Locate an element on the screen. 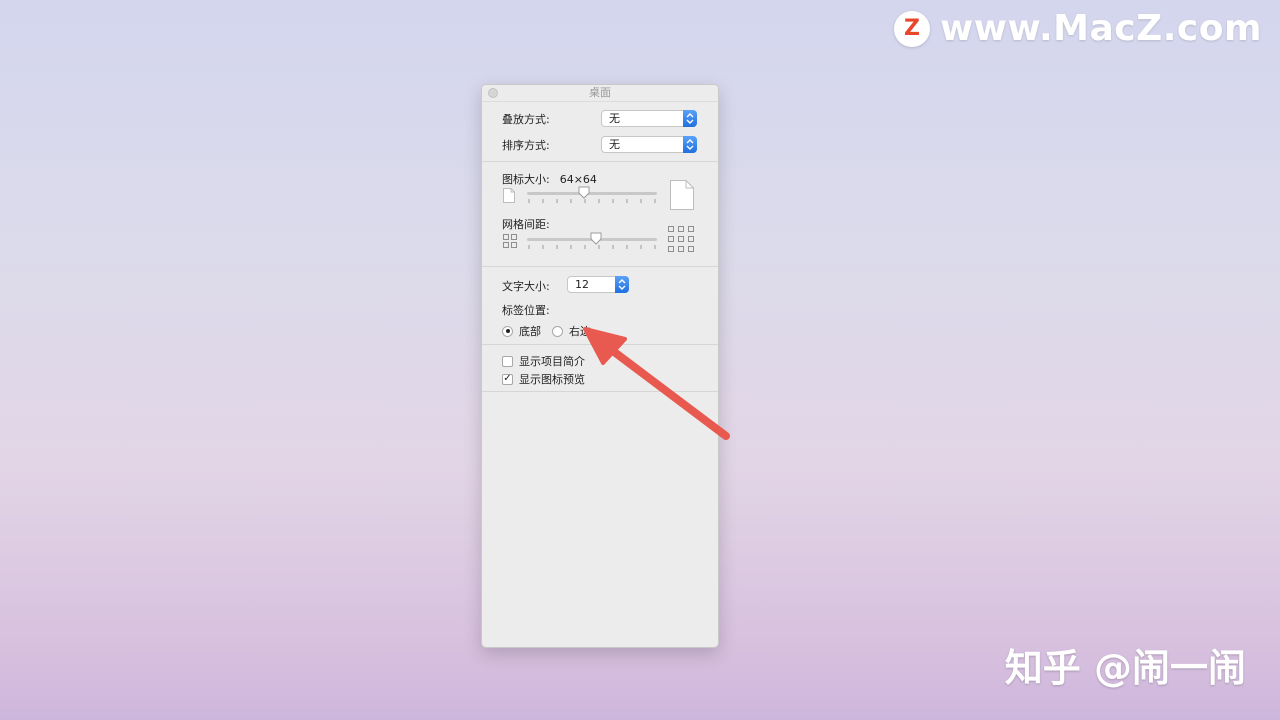  window-title: 桌面 is located at coordinates (600, 92).